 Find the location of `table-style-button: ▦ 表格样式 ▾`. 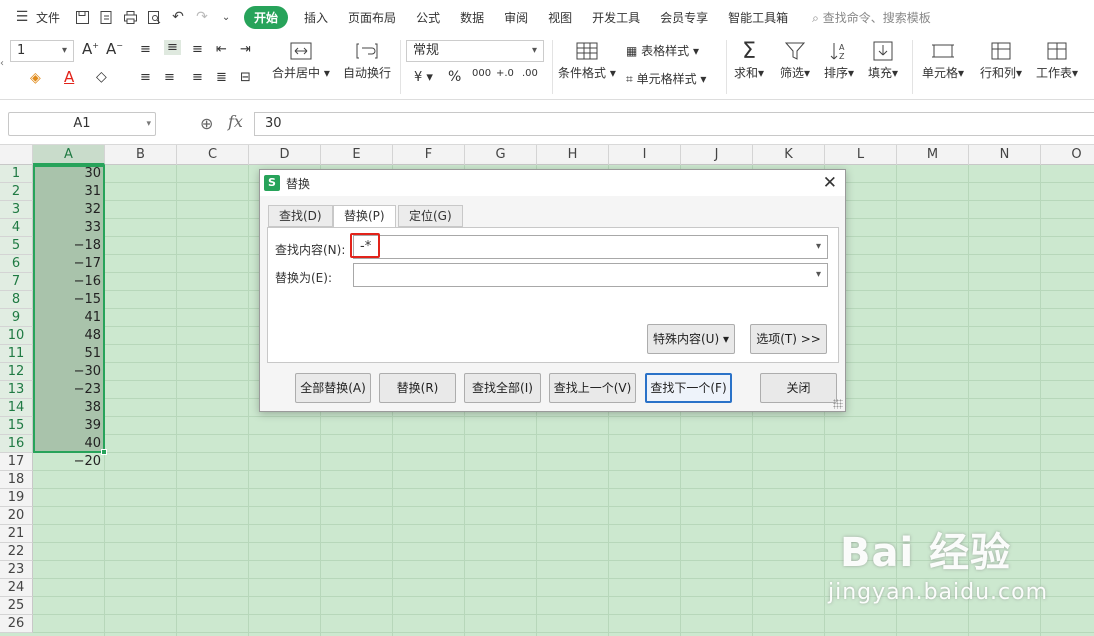

table-style-button: ▦ 表格样式 ▾ is located at coordinates (662, 50).